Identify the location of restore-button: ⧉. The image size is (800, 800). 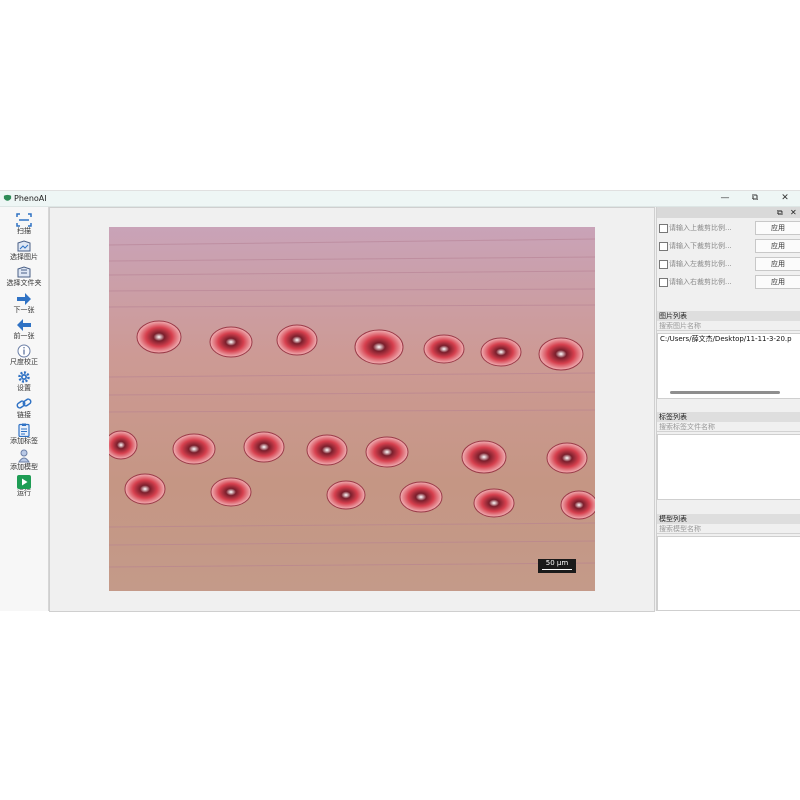
(755, 198).